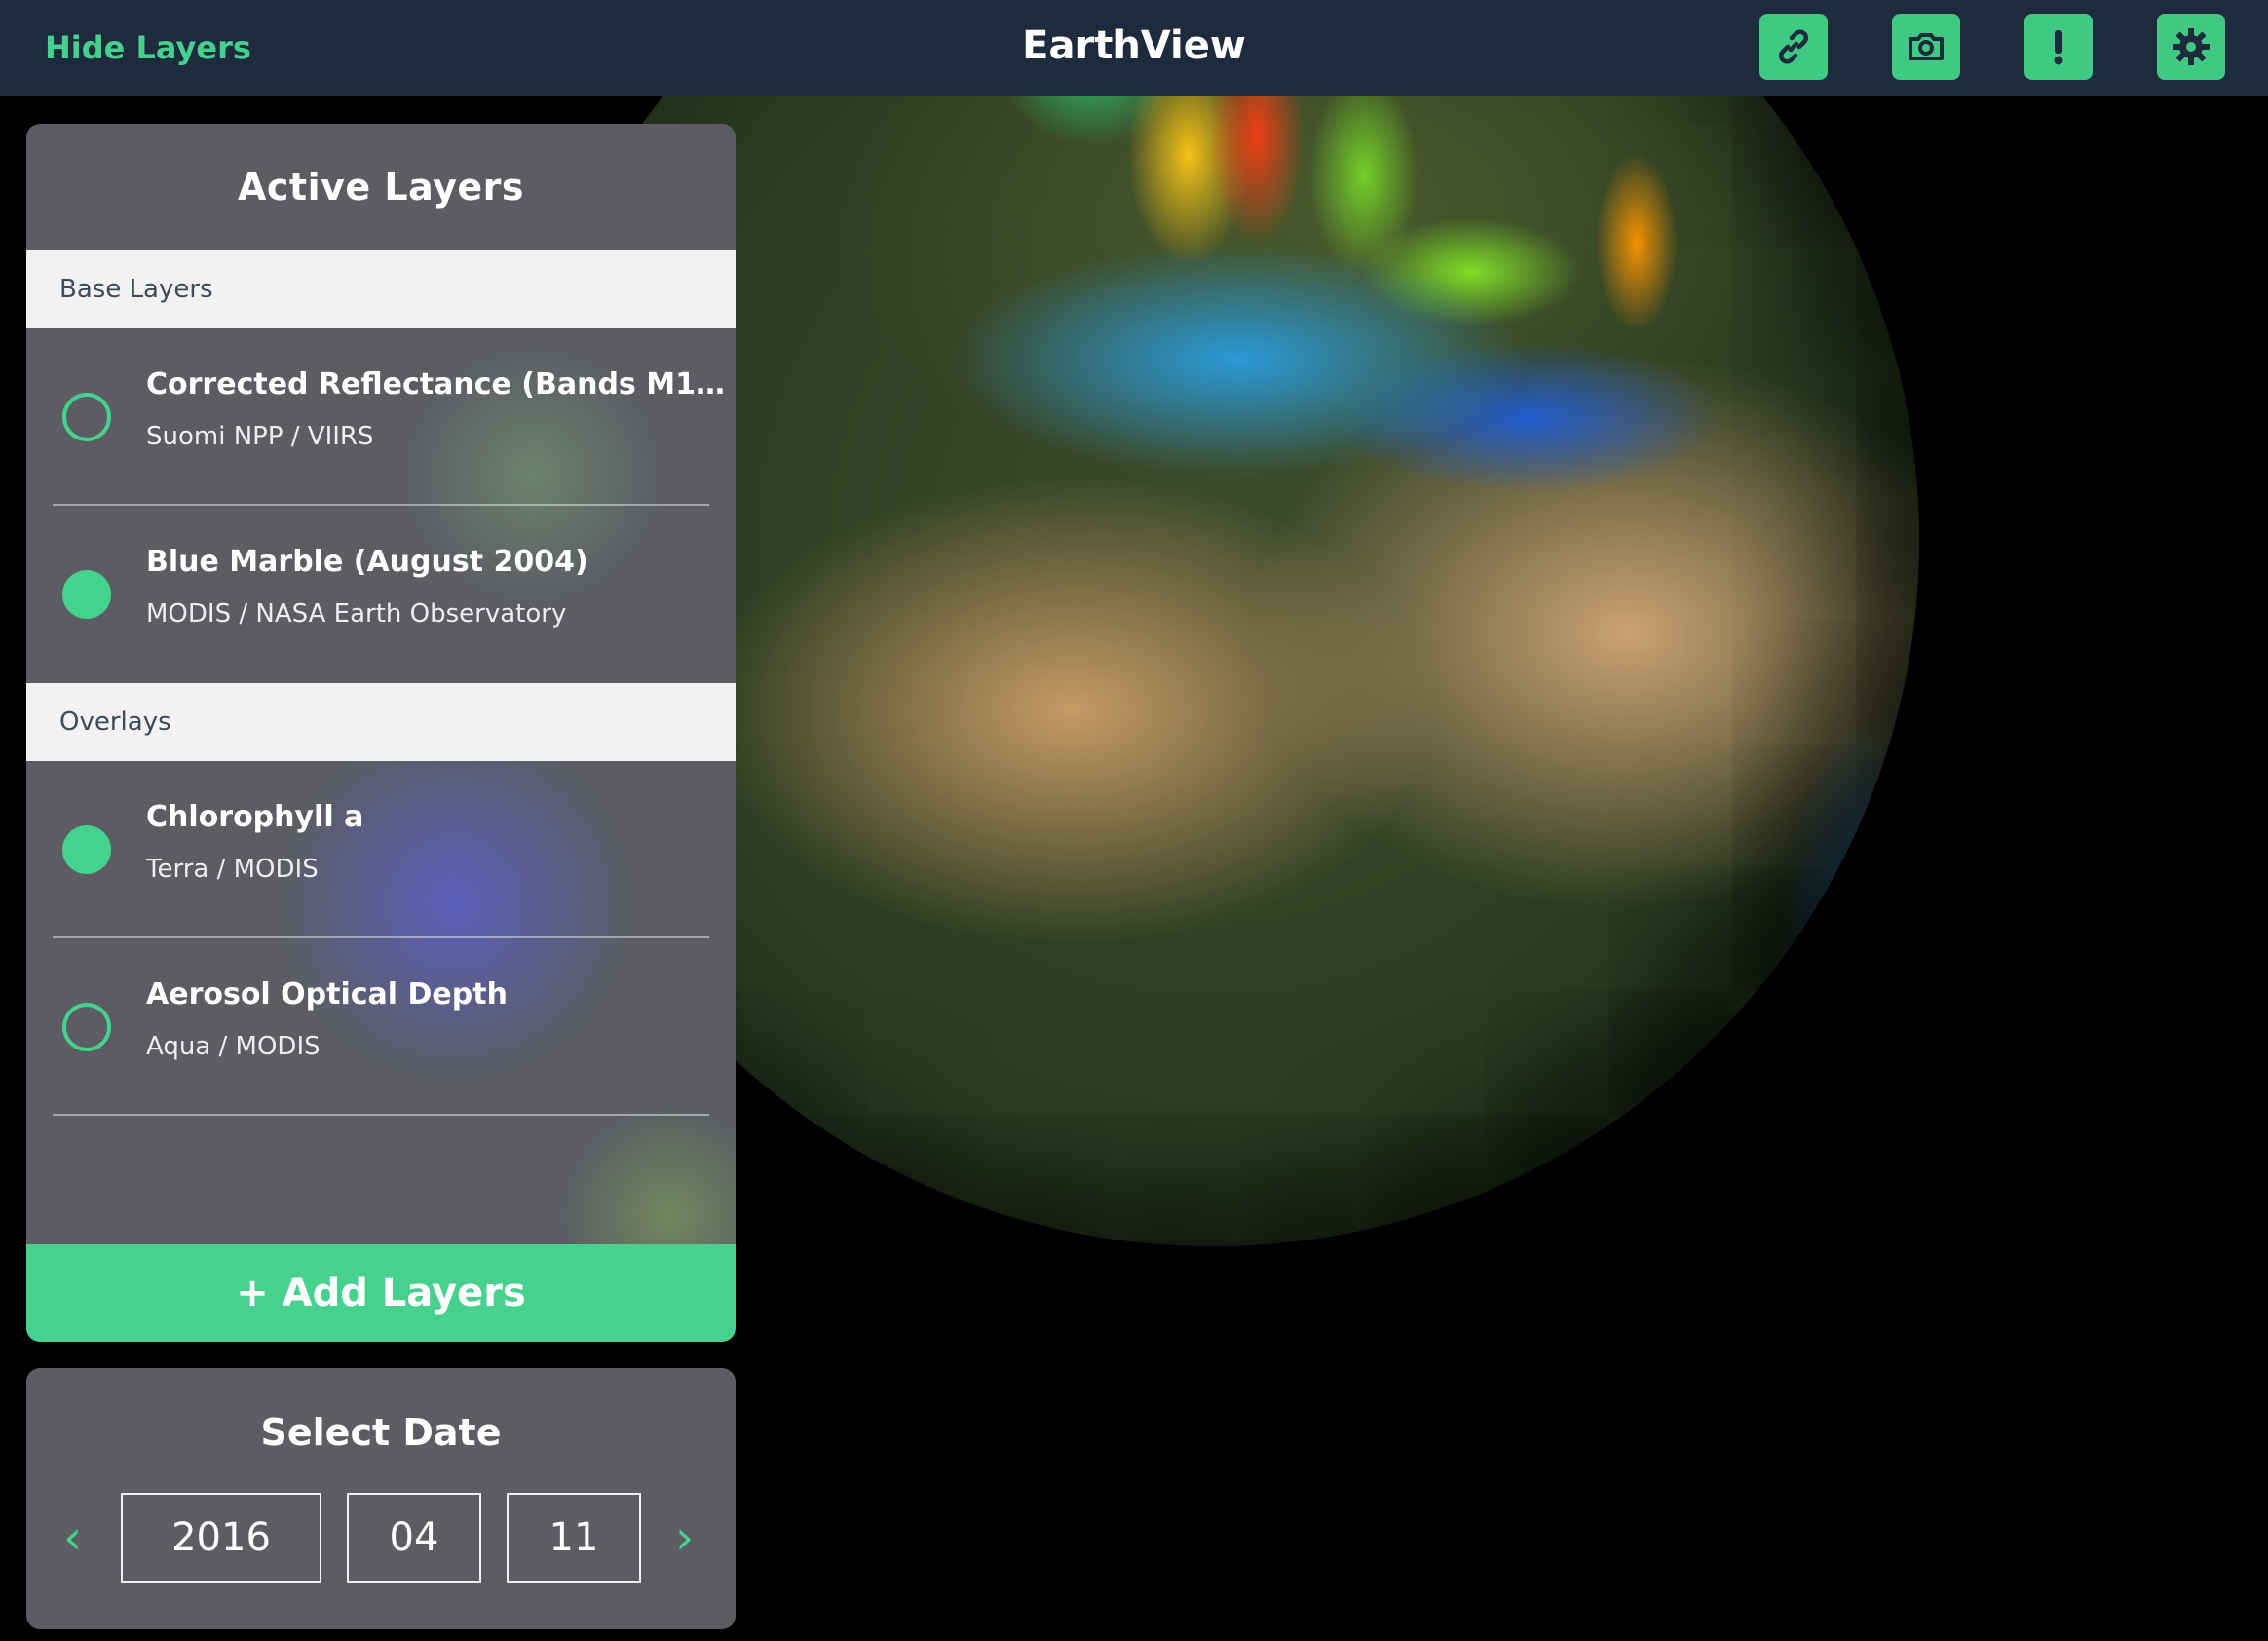 The image size is (2268, 1641). What do you see at coordinates (381, 1027) in the screenshot?
I see `layer-item-aerosol: Aerosol Optical Depth Aqua / MODIS` at bounding box center [381, 1027].